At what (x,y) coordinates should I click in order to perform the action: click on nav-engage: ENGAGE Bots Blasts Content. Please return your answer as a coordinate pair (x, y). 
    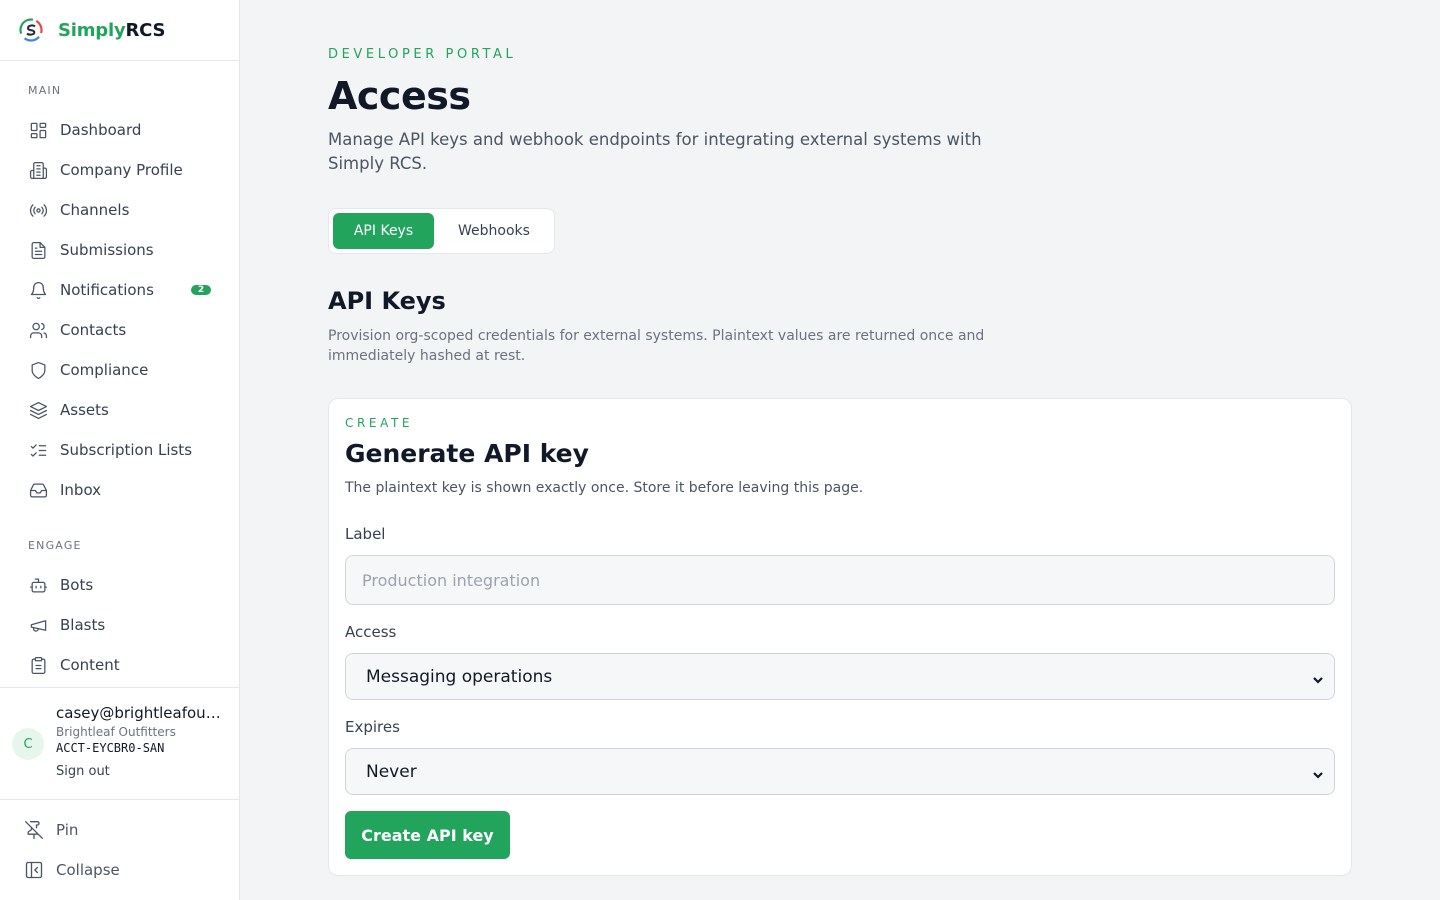
    Looking at the image, I should click on (119, 610).